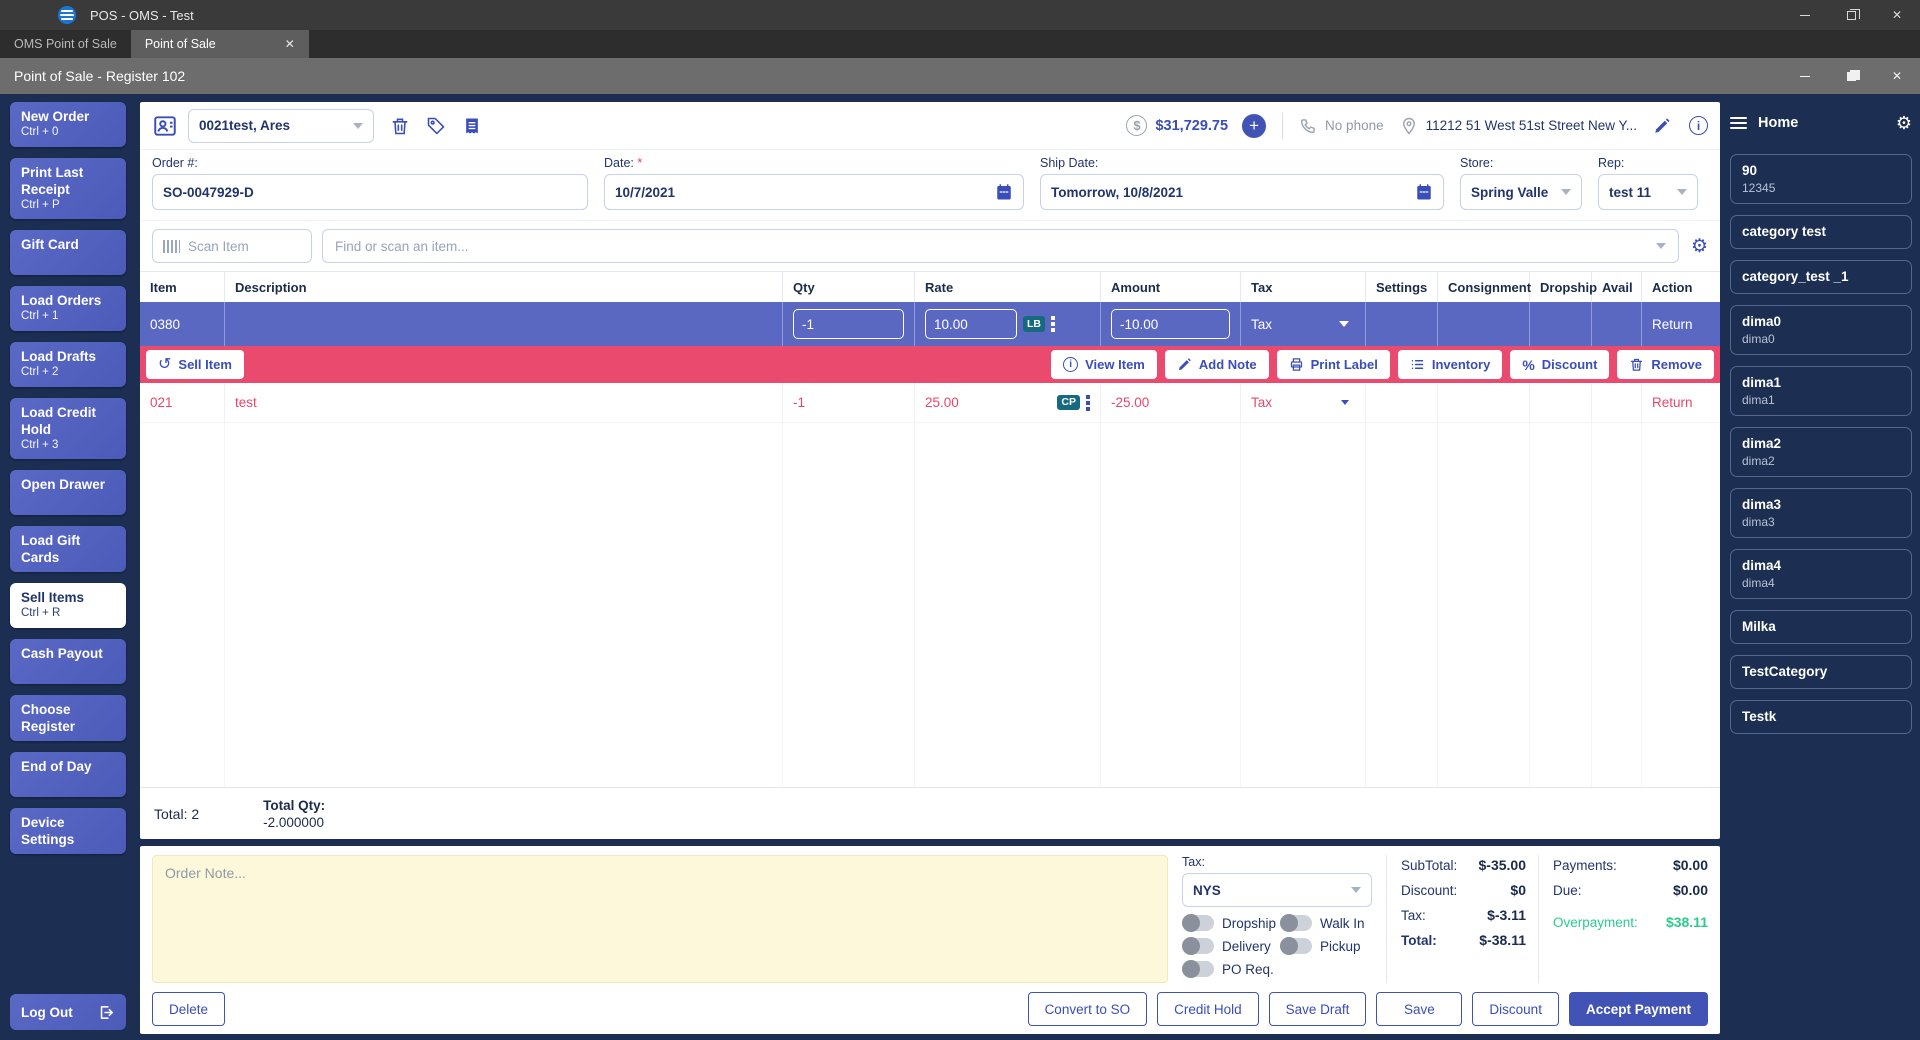  Describe the element at coordinates (995, 246) in the screenshot. I see `find-item-input` at that location.